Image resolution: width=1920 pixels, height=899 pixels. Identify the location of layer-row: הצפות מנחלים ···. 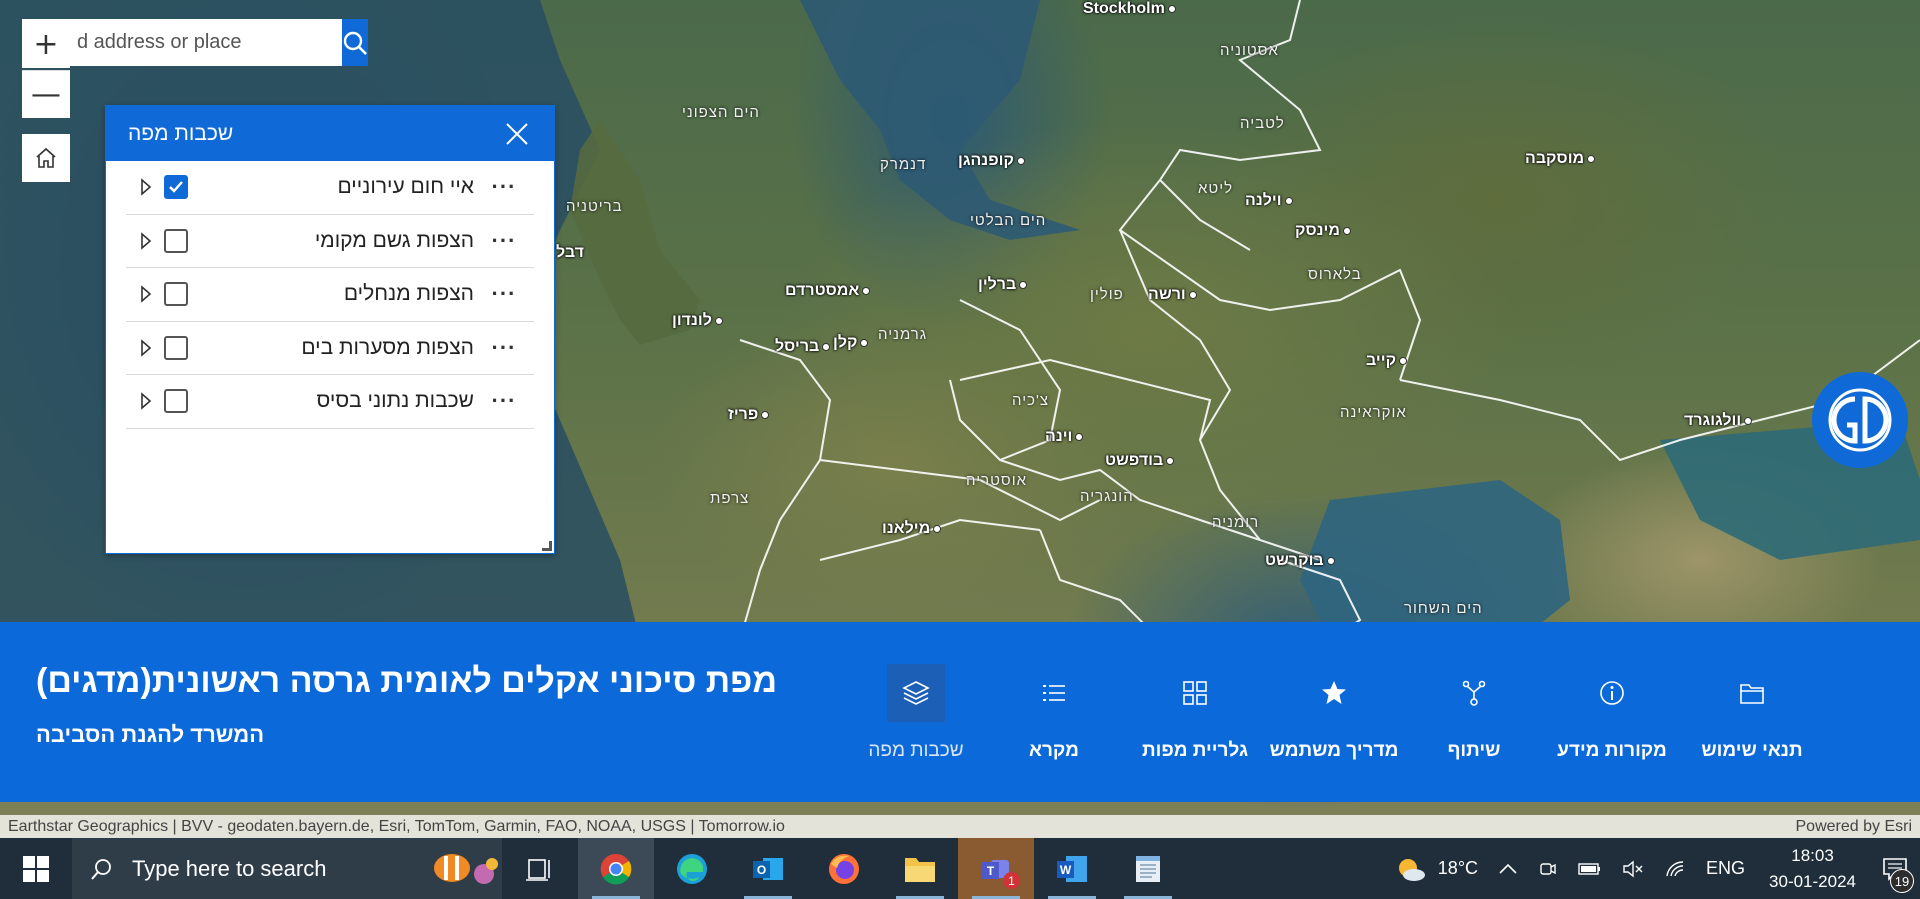
(330, 295).